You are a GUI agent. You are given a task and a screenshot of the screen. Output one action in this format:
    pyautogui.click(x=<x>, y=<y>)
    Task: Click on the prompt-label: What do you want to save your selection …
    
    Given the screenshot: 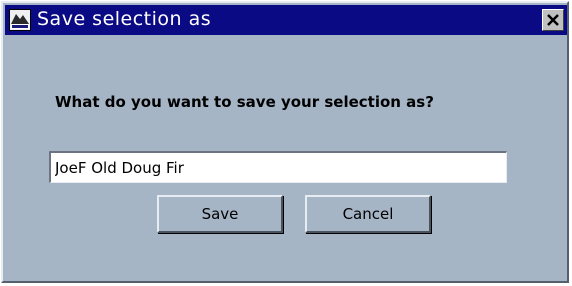 What is the action you would take?
    pyautogui.click(x=244, y=102)
    